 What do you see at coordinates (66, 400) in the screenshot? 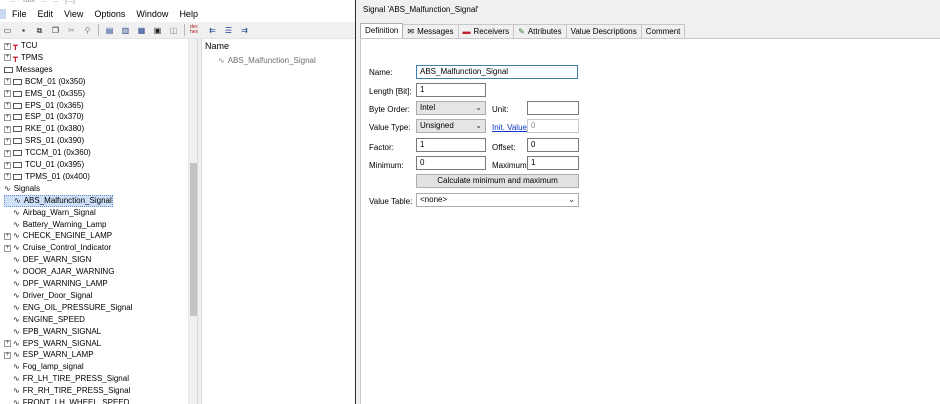
I see `tree-item: ∿ FRONT_LH_WHEEL_SPEED` at bounding box center [66, 400].